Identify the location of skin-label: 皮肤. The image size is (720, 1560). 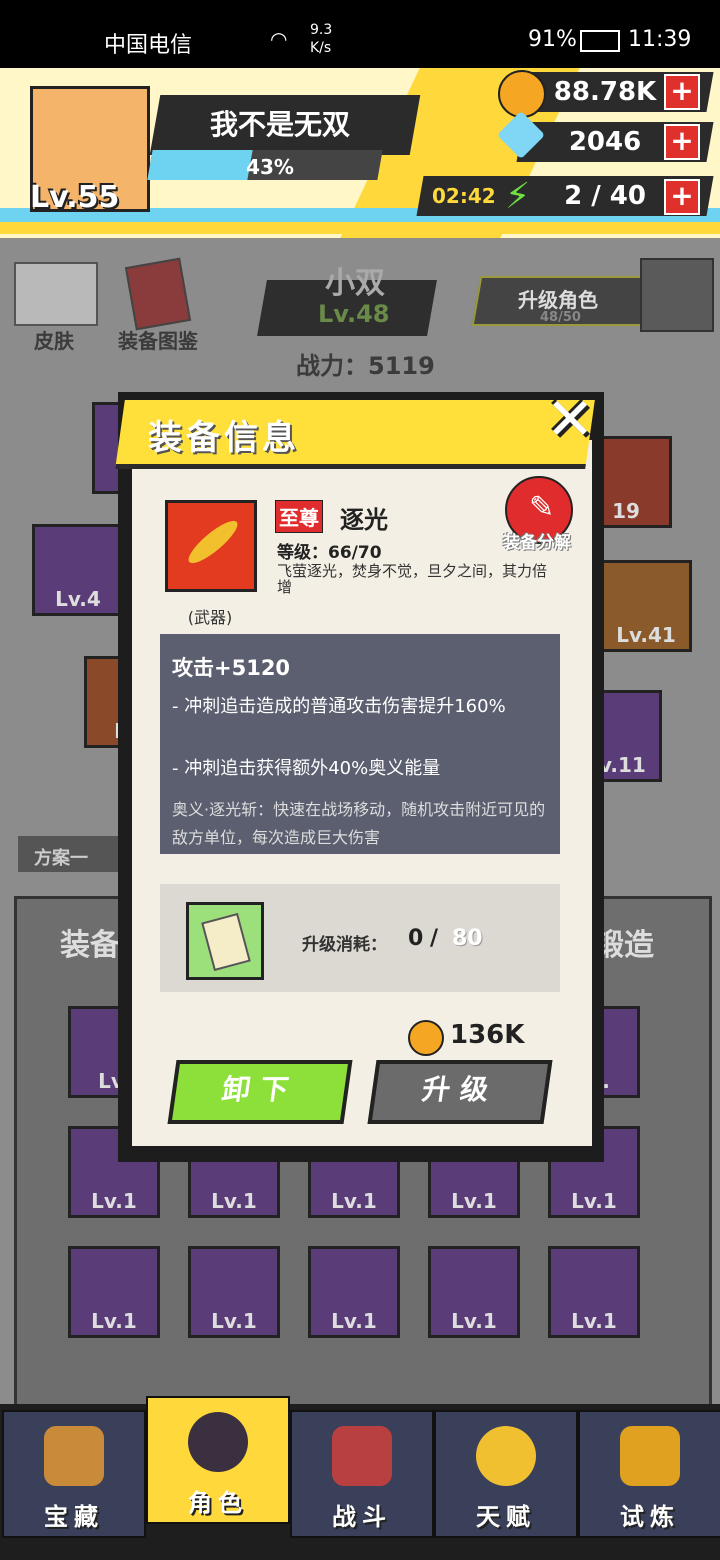
(54, 341).